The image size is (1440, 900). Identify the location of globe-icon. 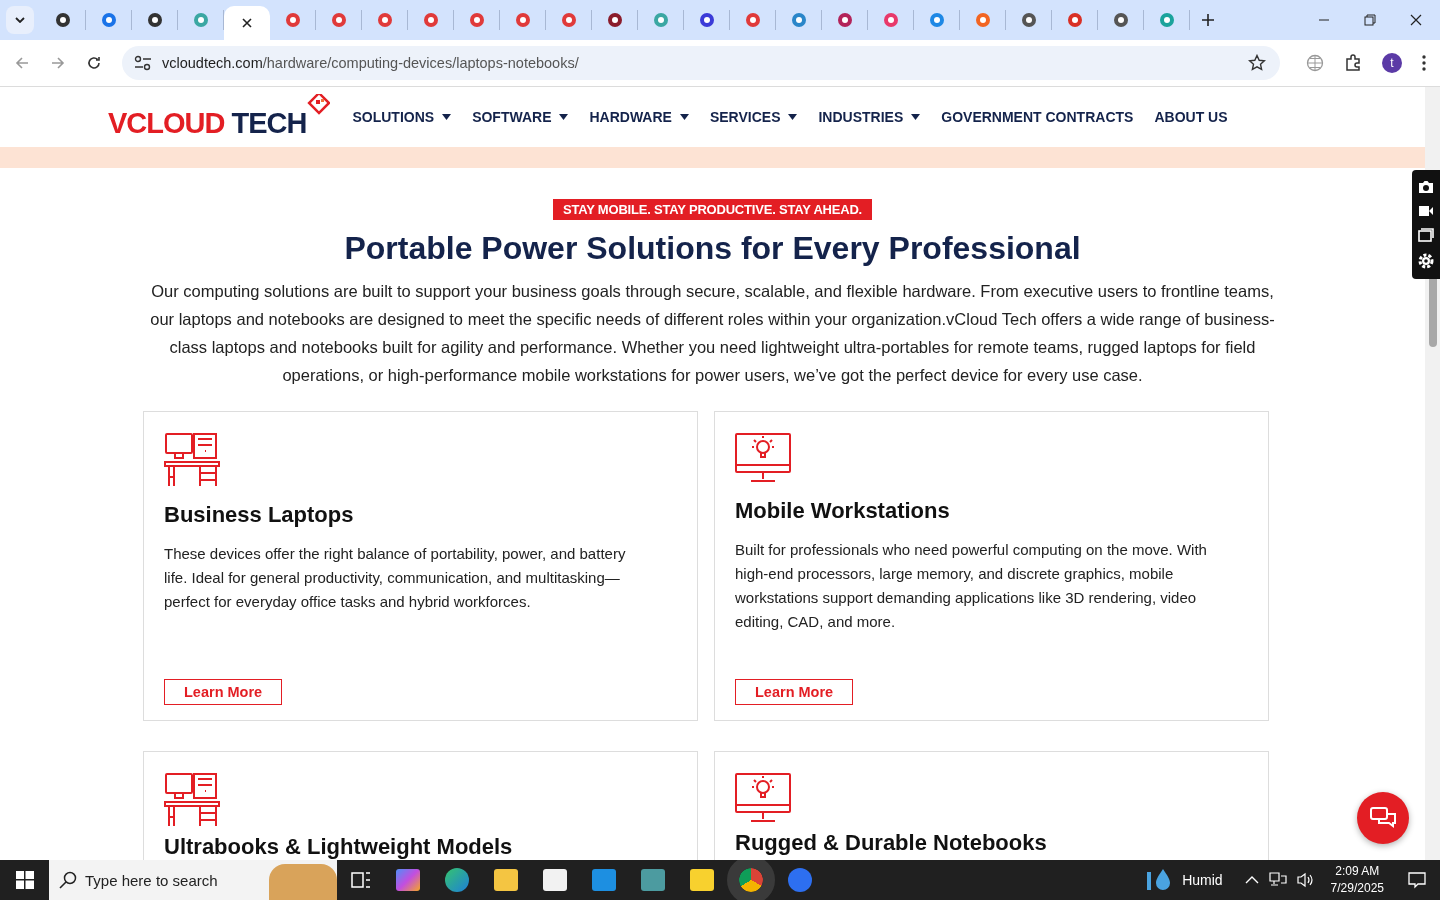
(1315, 63).